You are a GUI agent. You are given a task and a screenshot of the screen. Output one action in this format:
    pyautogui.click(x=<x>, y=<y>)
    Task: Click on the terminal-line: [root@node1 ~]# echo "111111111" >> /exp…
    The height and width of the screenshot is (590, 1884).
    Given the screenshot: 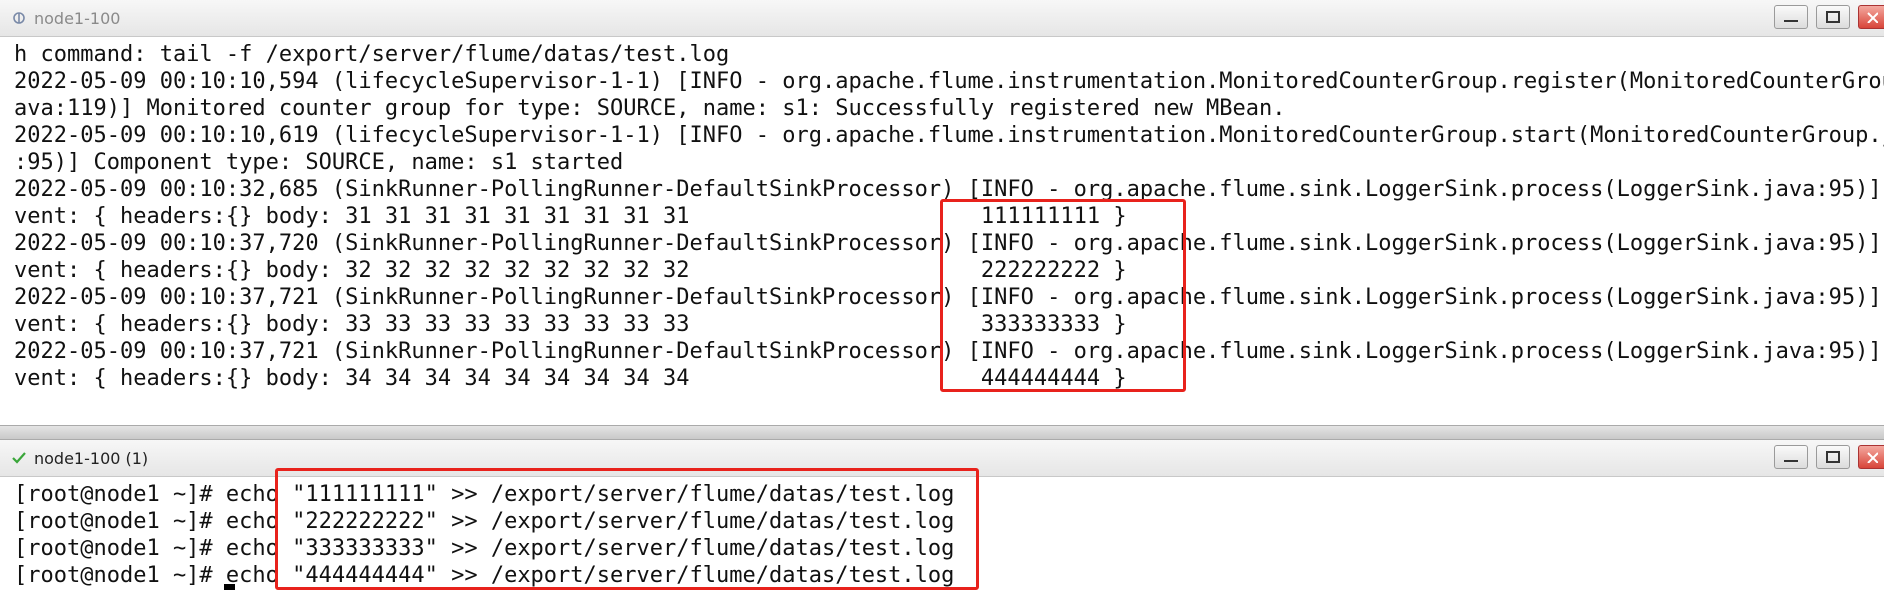 What is the action you would take?
    pyautogui.click(x=484, y=494)
    